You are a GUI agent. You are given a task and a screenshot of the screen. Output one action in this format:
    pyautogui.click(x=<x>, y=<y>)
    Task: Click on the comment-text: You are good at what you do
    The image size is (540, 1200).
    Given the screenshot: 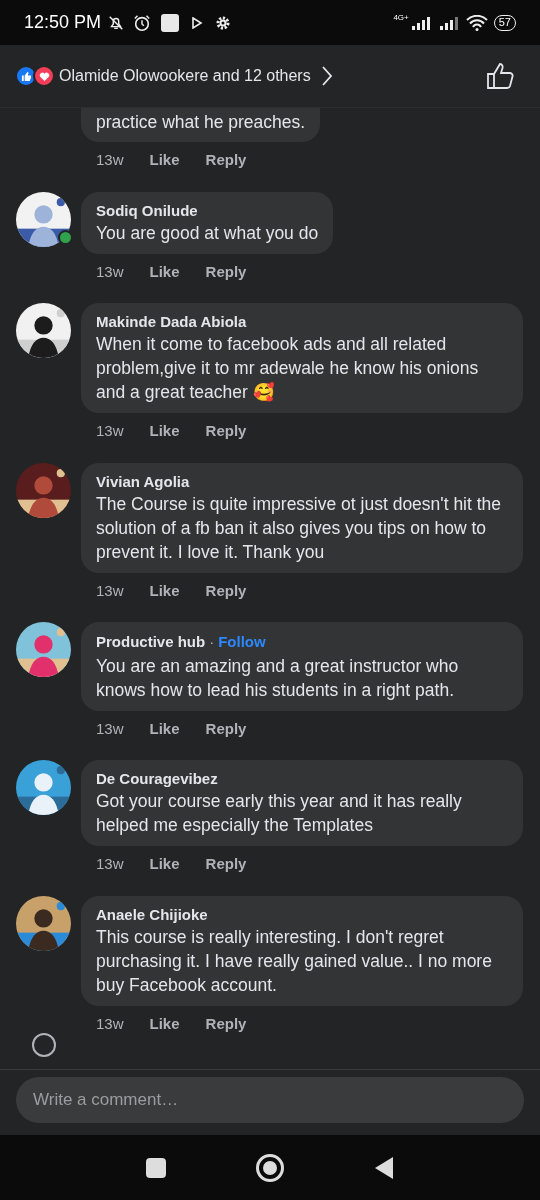 What is the action you would take?
    pyautogui.click(x=207, y=233)
    